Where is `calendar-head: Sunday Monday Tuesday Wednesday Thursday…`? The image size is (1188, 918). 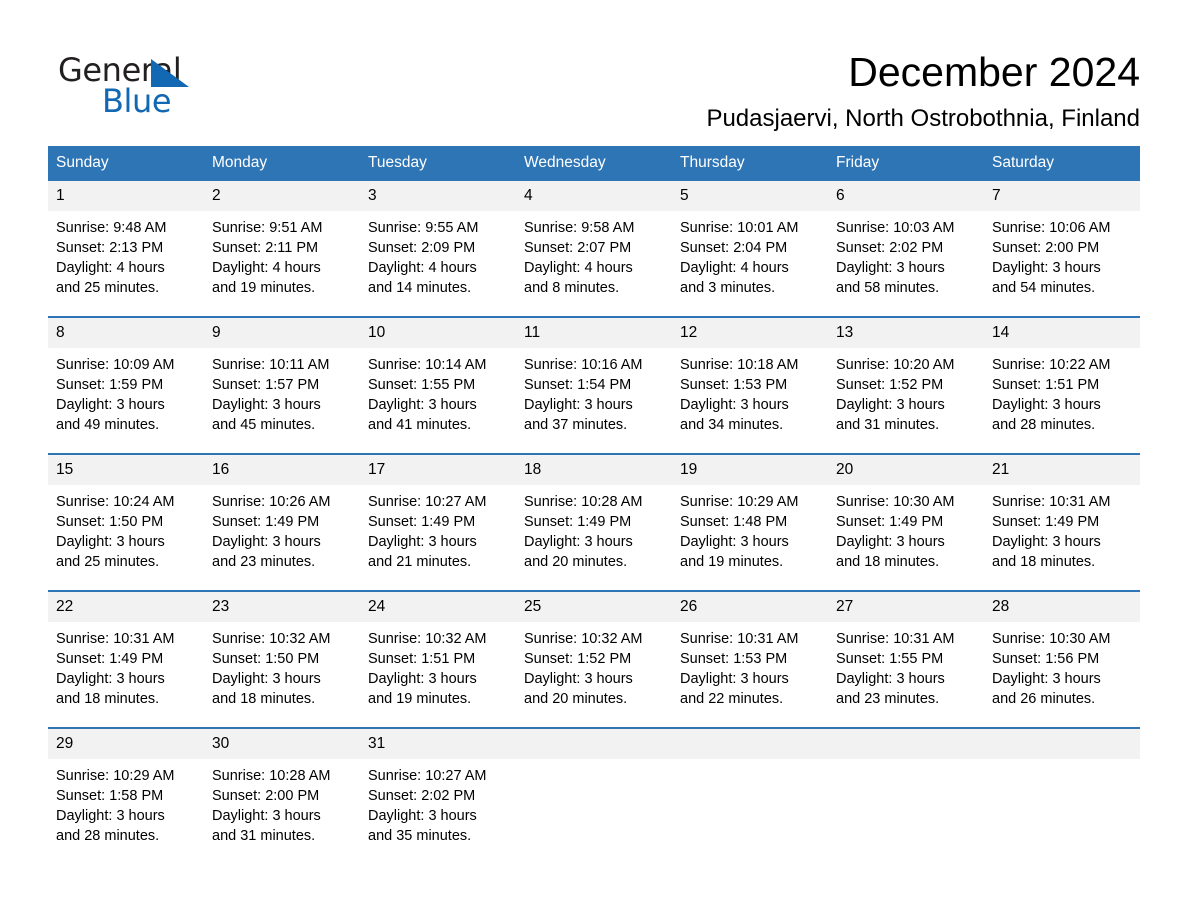
calendar-head: Sunday Monday Tuesday Wednesday Thursday… is located at coordinates (594, 163).